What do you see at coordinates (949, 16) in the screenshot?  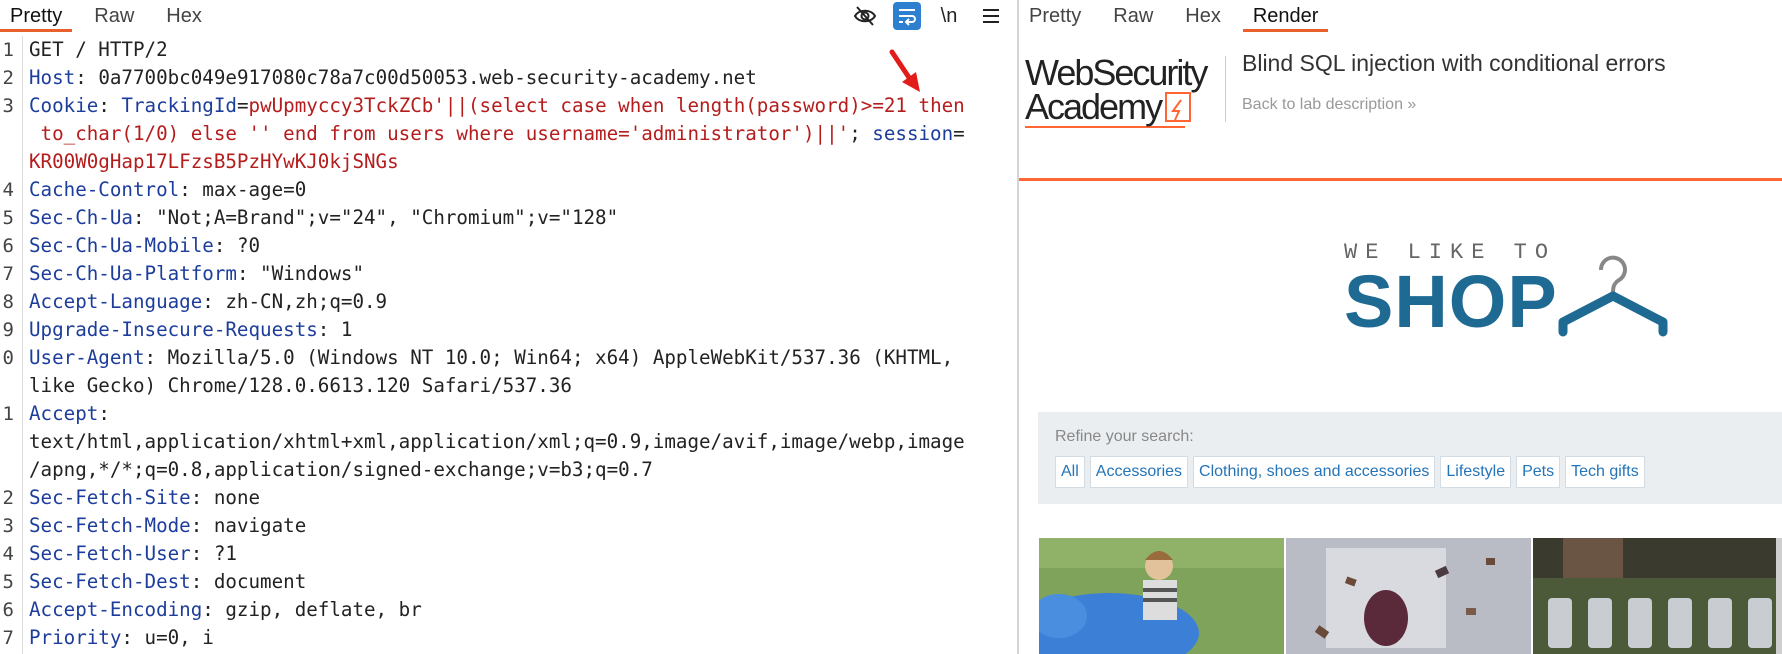 I see `newline-icon: \n` at bounding box center [949, 16].